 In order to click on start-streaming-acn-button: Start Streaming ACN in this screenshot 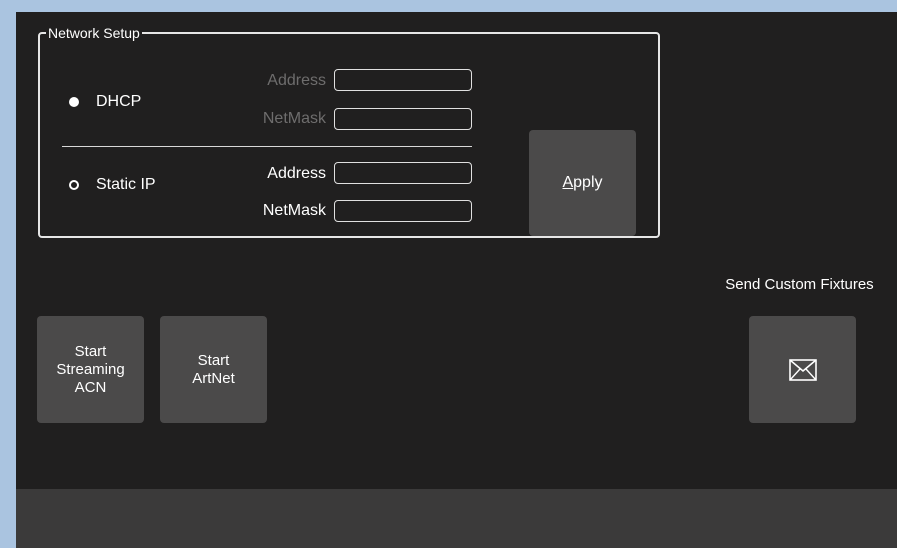, I will do `click(90, 369)`.